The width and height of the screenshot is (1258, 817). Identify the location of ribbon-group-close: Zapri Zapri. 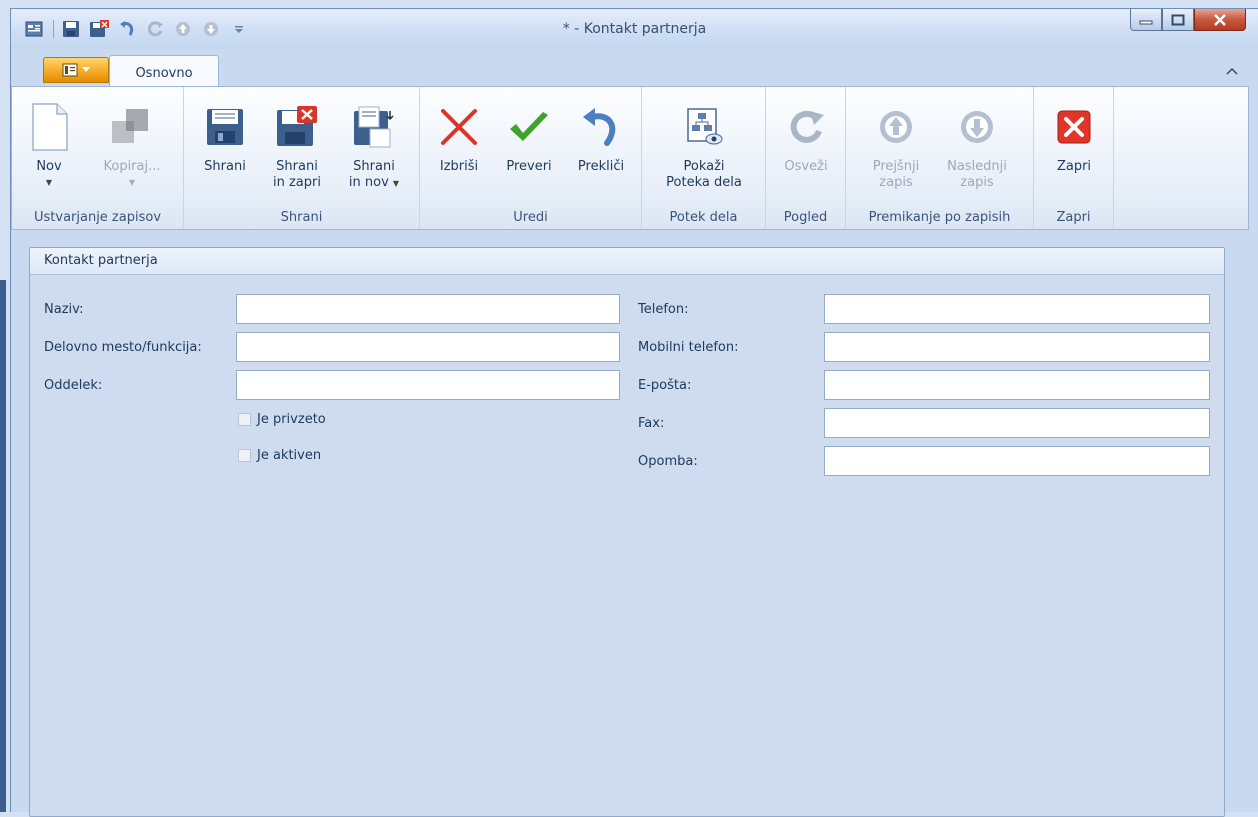
(1074, 158).